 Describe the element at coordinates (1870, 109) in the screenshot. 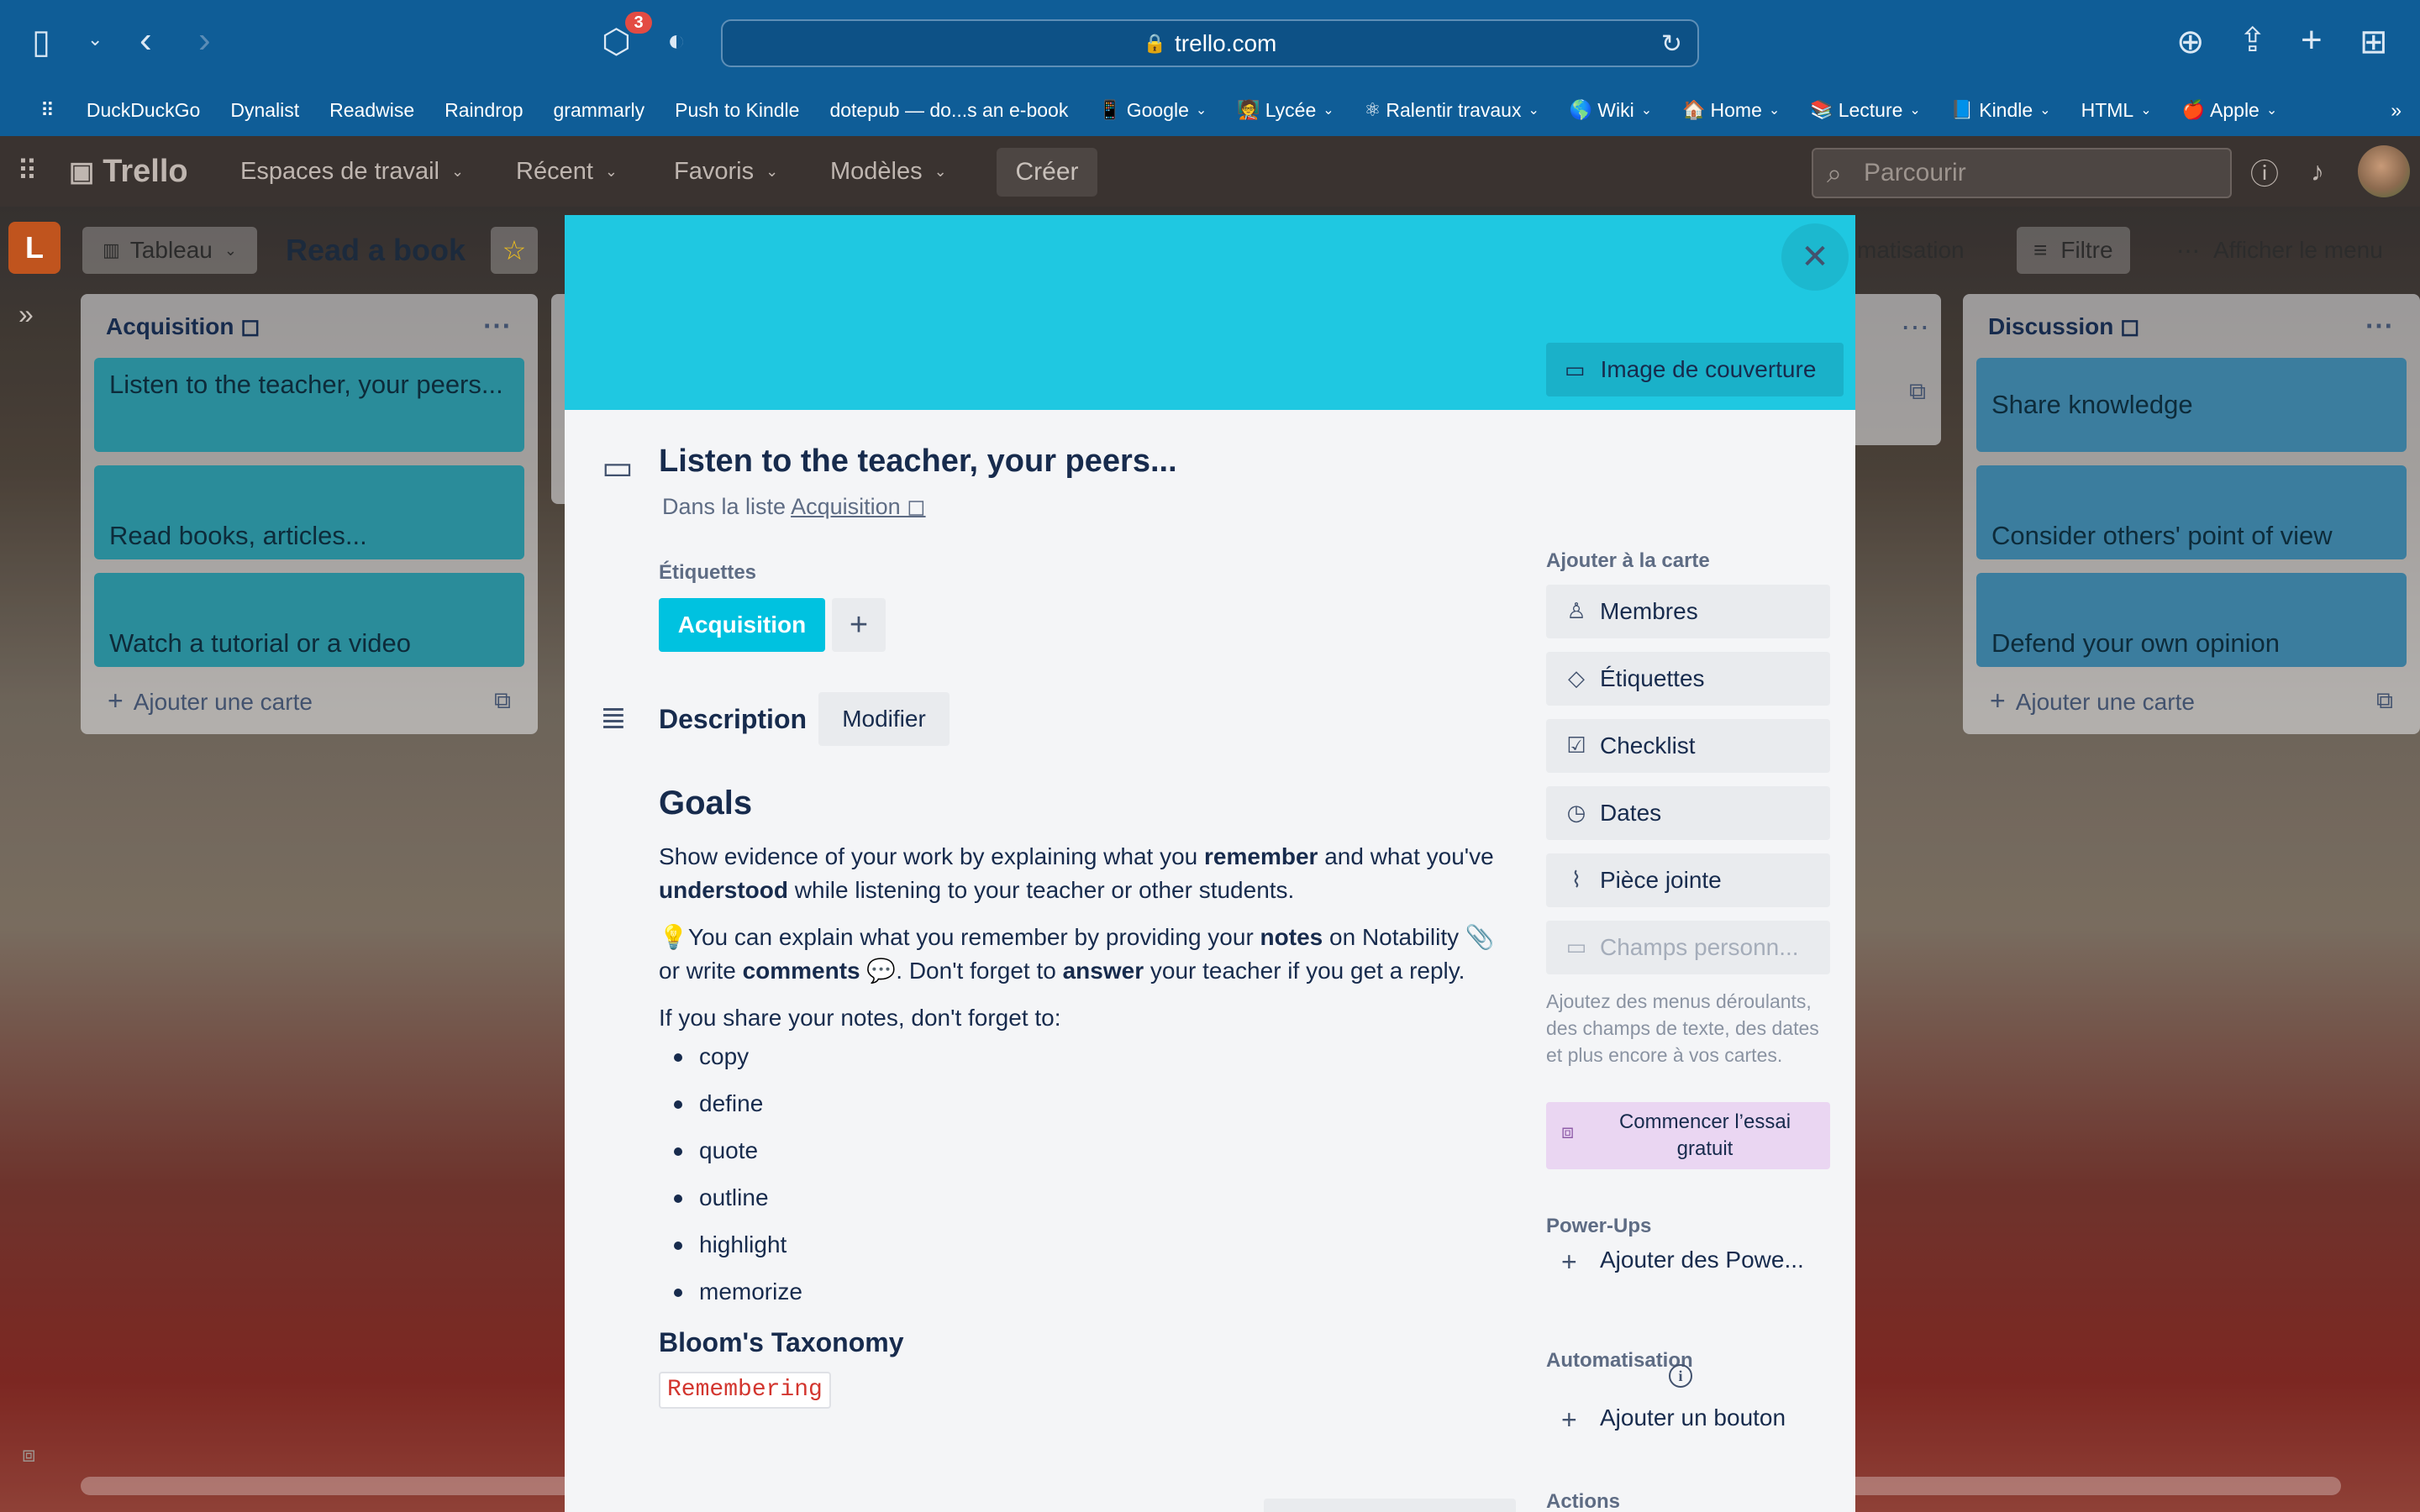

I see `bookmark-label: Lecture` at that location.